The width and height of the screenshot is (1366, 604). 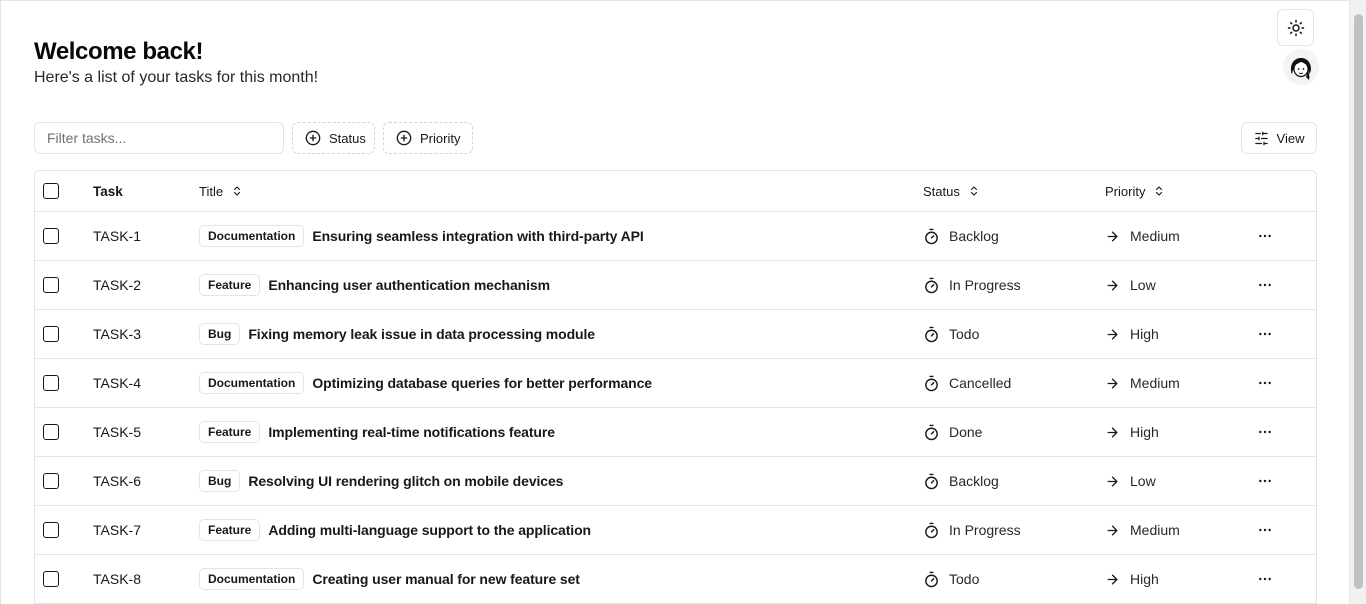 What do you see at coordinates (117, 481) in the screenshot?
I see `task-id: TASK-6` at bounding box center [117, 481].